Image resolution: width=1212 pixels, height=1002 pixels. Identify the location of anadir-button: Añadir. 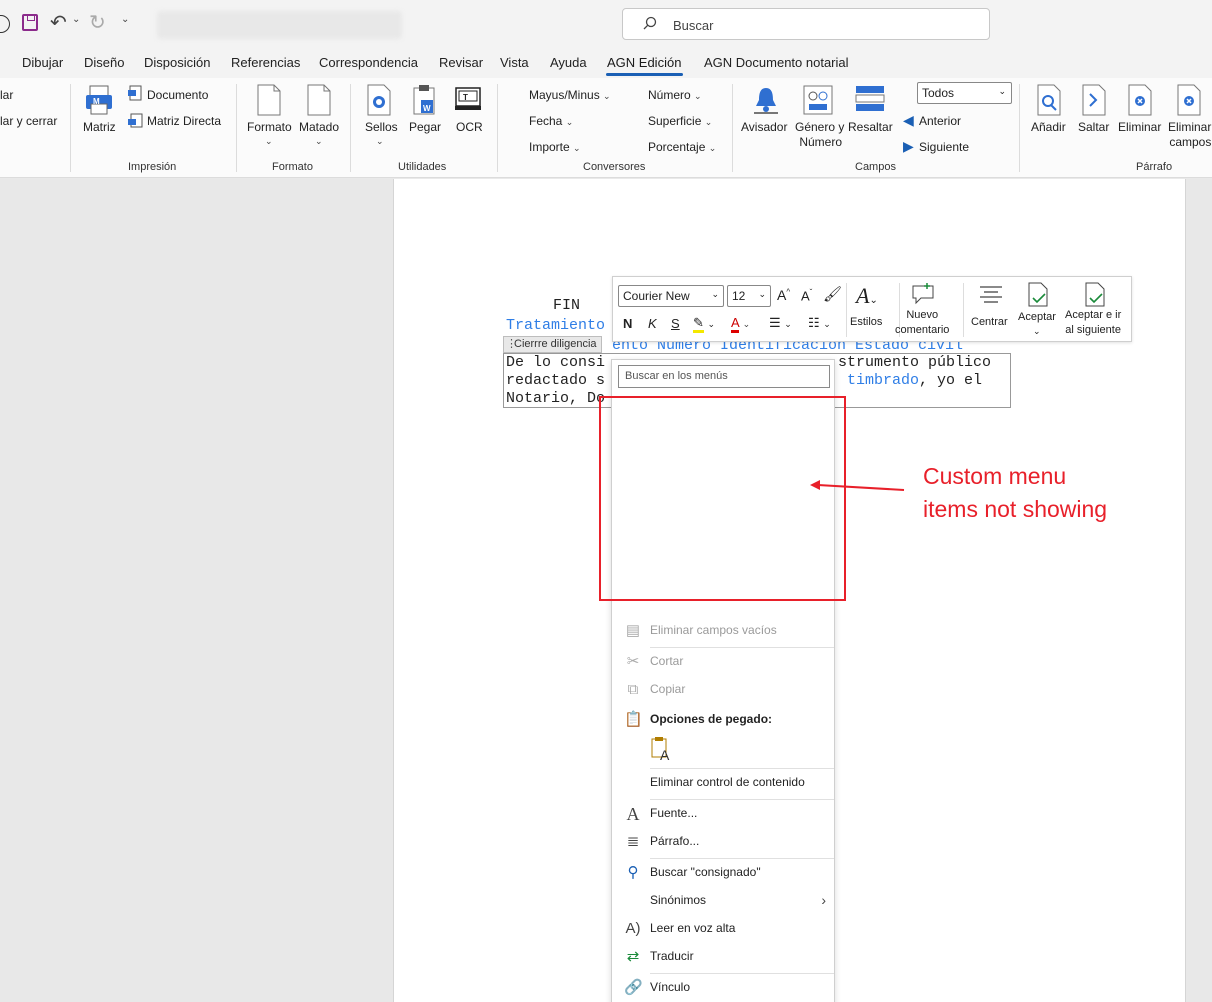
(1048, 127).